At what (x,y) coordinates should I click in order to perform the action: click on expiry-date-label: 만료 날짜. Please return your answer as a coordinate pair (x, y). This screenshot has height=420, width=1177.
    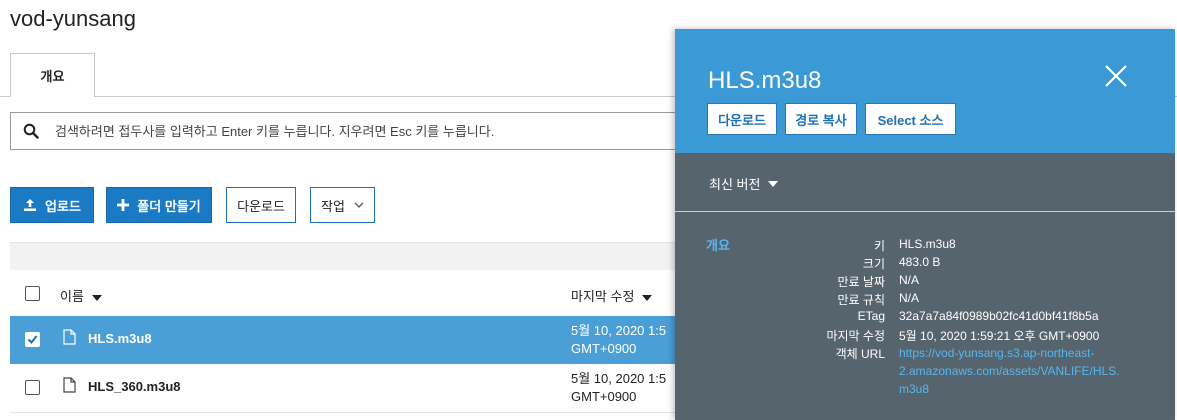
    Looking at the image, I should click on (861, 282).